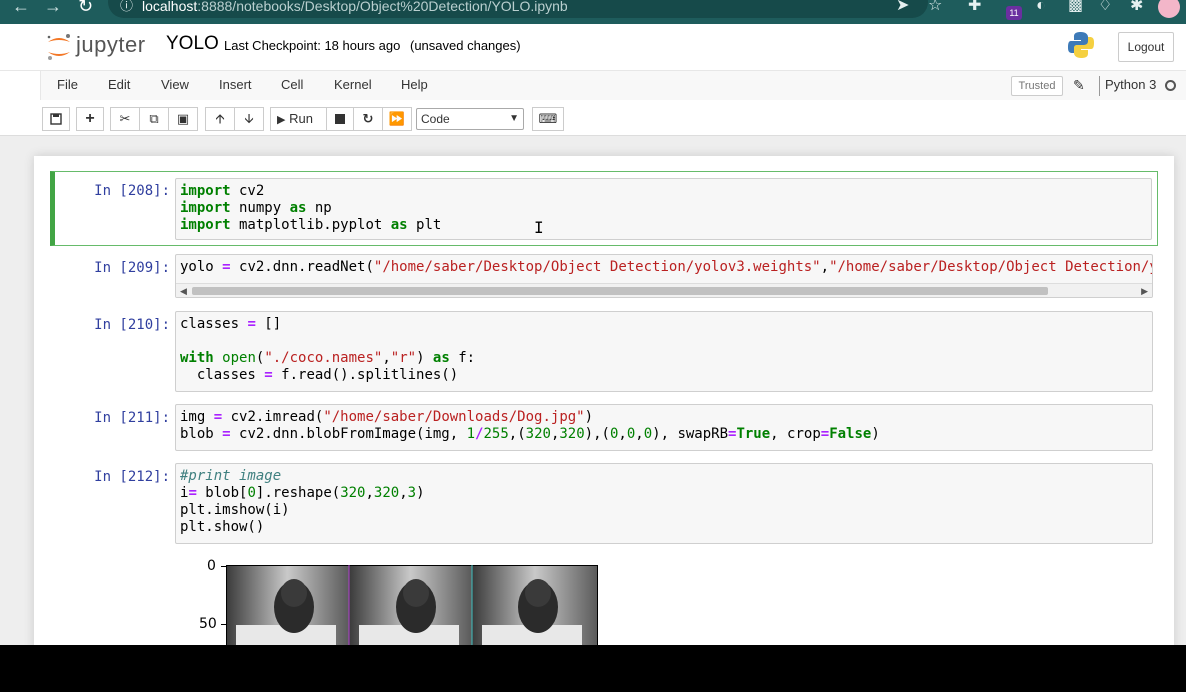  I want to click on menu-kernel: Kernel, so click(353, 84).